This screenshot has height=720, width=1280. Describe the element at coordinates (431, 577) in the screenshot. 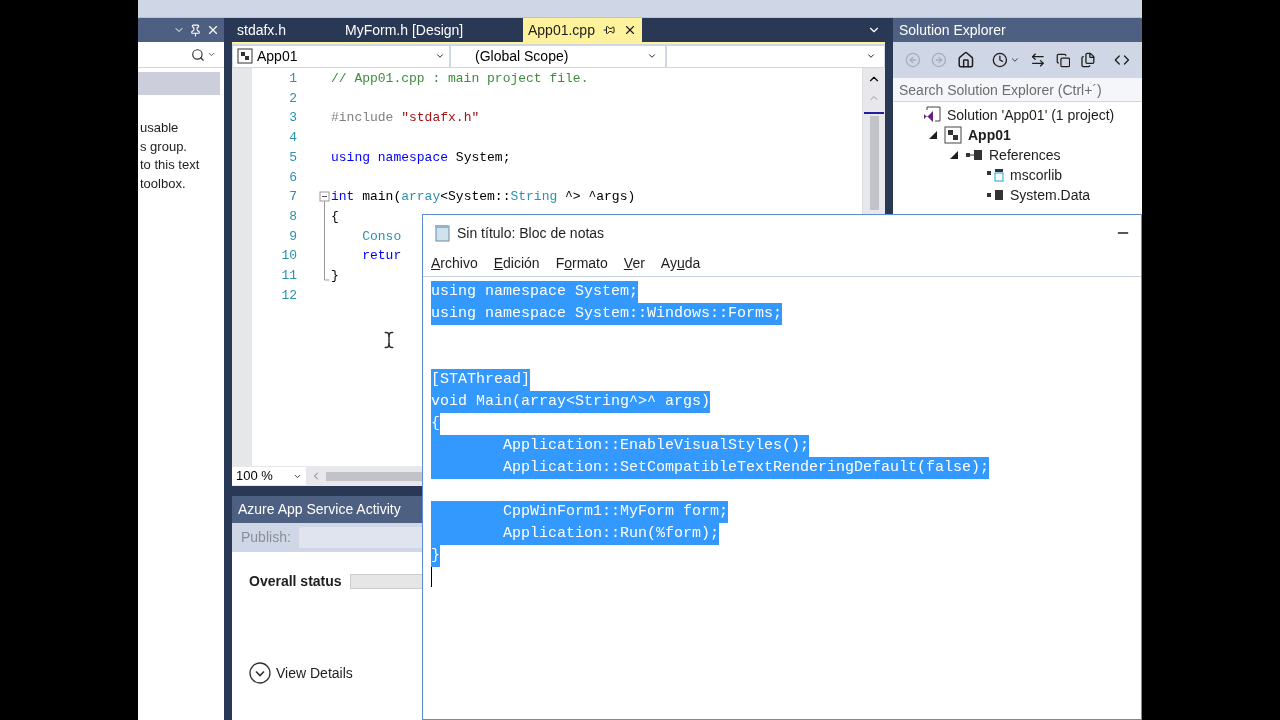

I see `text-caret` at that location.